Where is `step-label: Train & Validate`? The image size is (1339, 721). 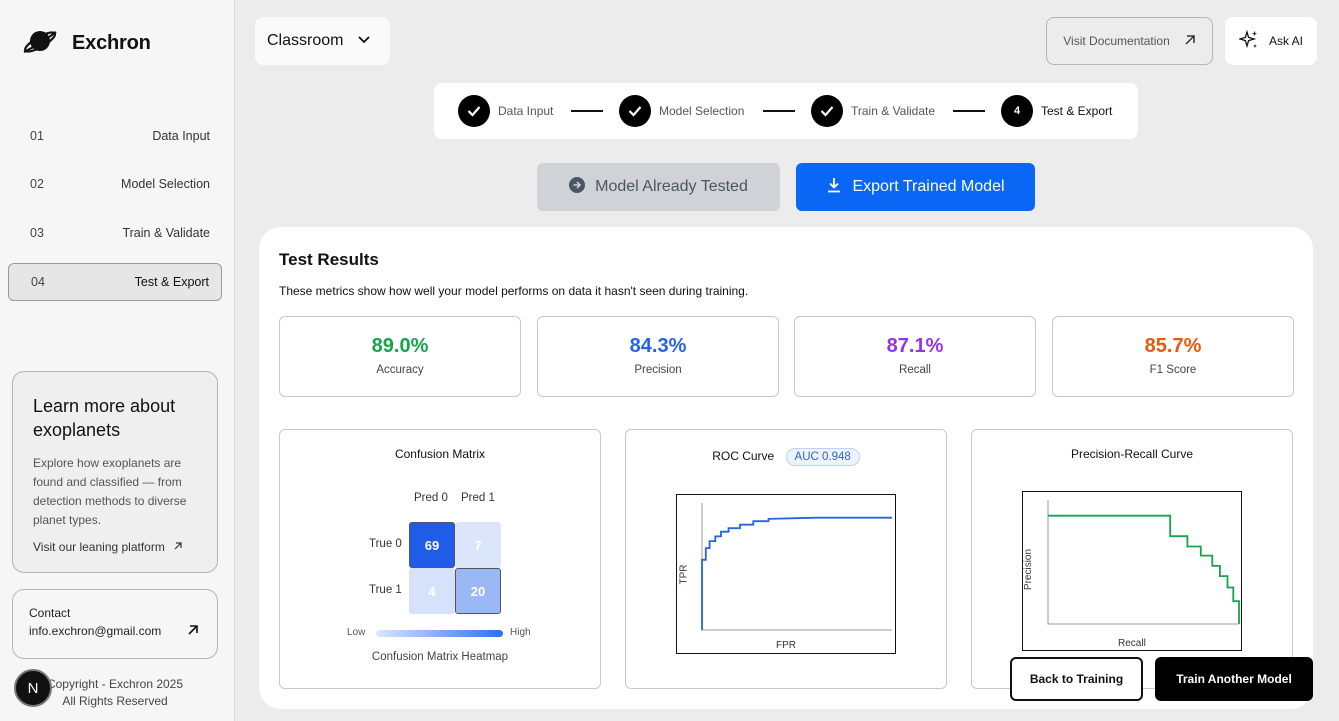
step-label: Train & Validate is located at coordinates (893, 111).